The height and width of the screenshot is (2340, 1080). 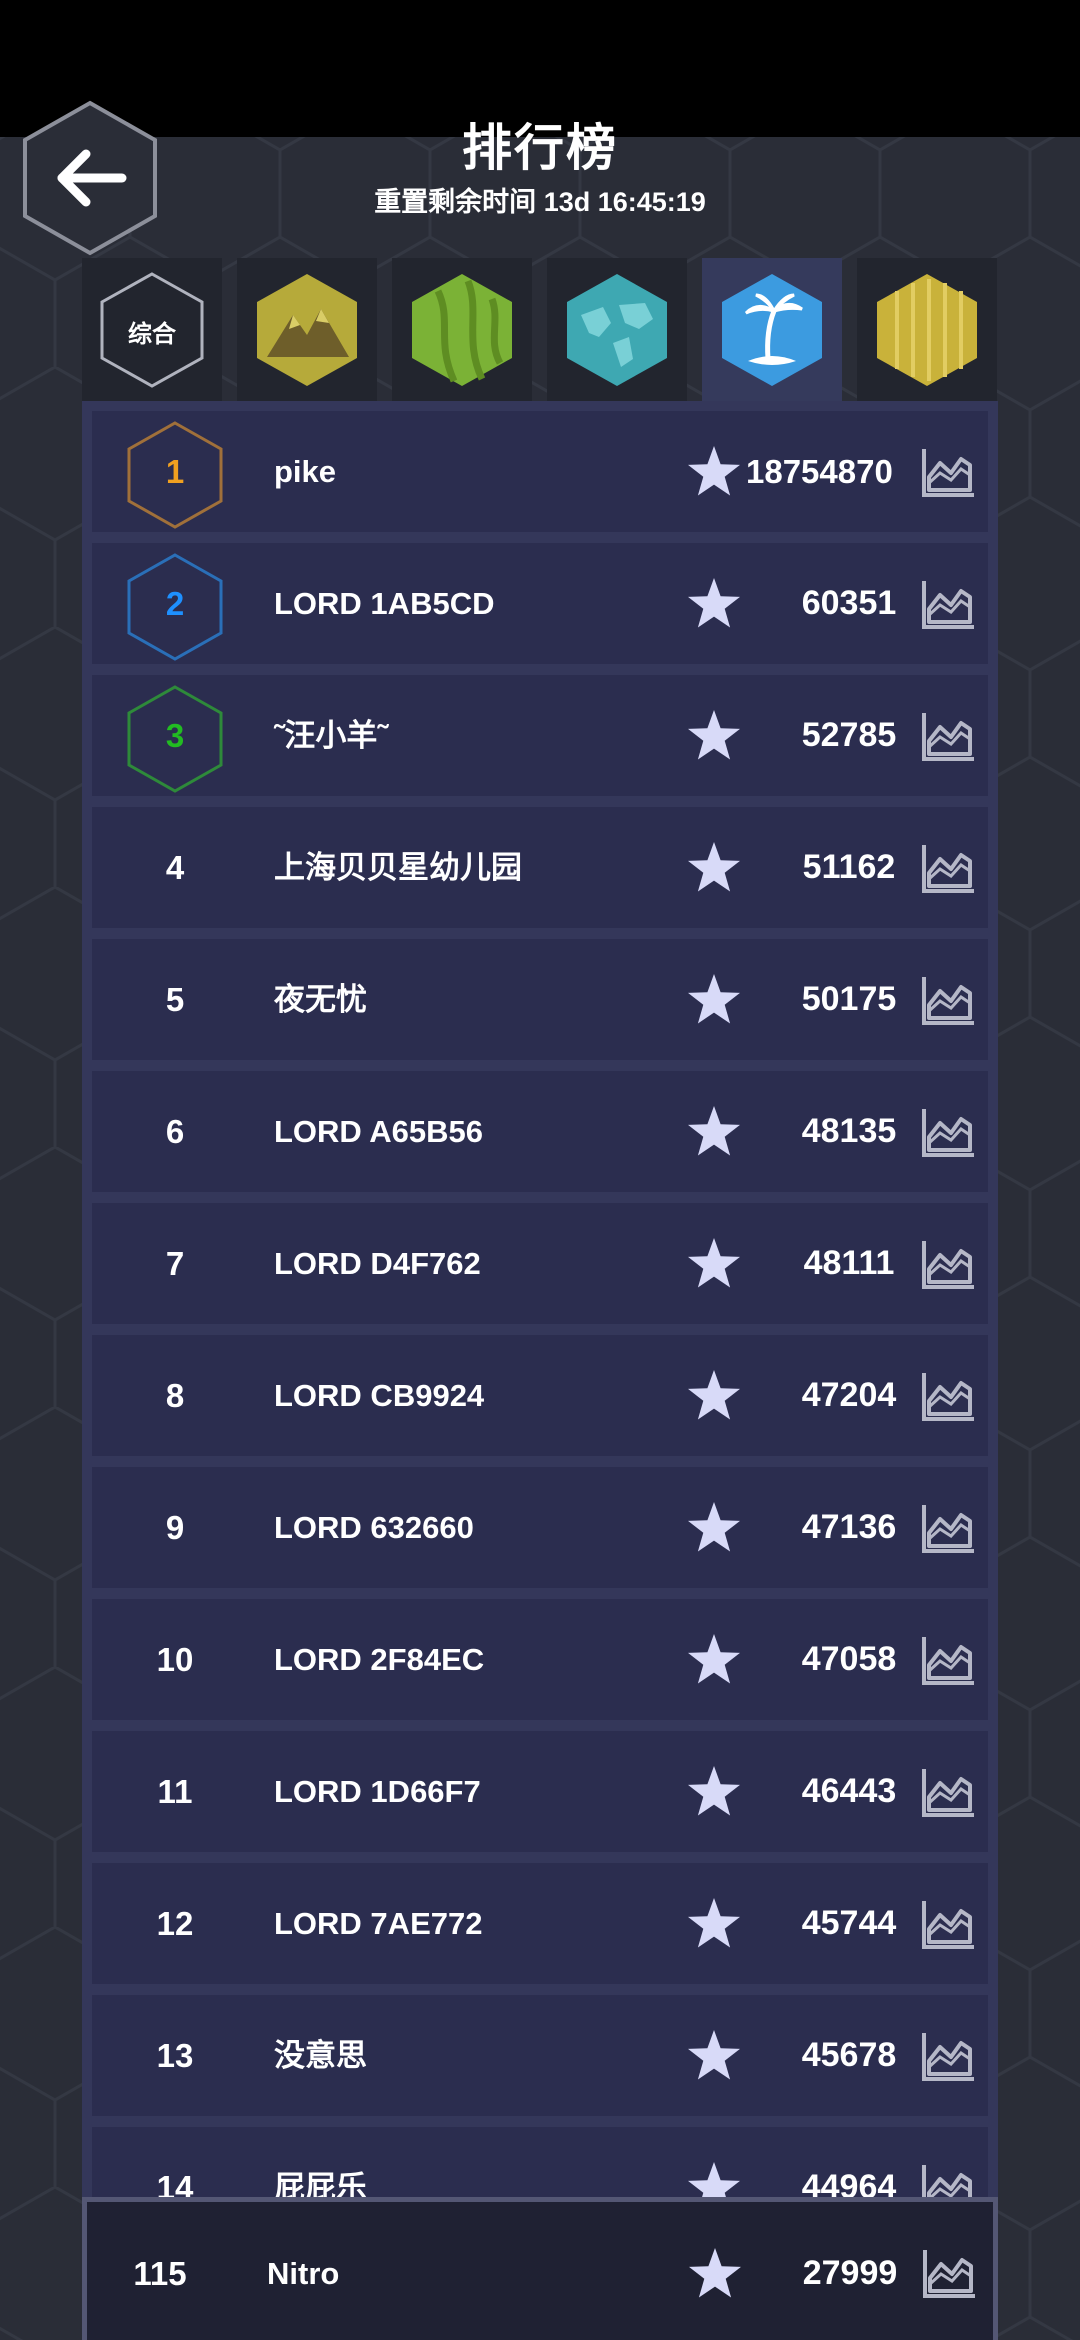 I want to click on tab-world, so click(x=617, y=329).